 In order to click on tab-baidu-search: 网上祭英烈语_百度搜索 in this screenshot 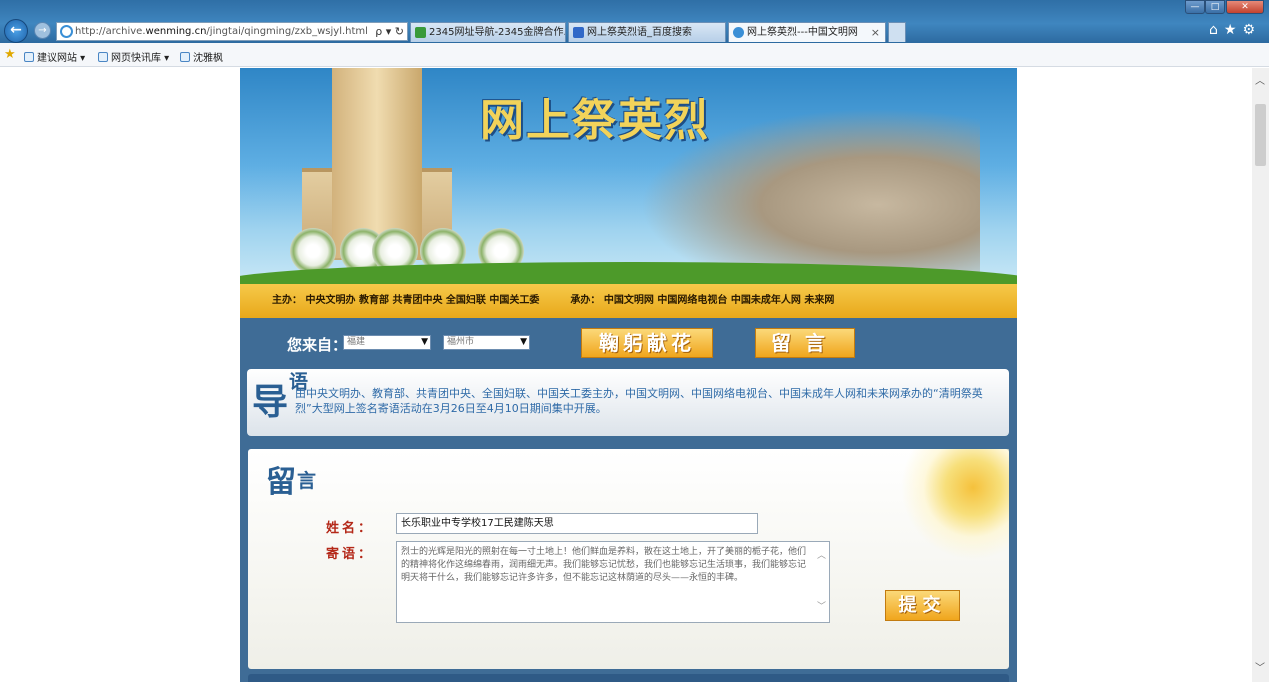, I will do `click(647, 32)`.